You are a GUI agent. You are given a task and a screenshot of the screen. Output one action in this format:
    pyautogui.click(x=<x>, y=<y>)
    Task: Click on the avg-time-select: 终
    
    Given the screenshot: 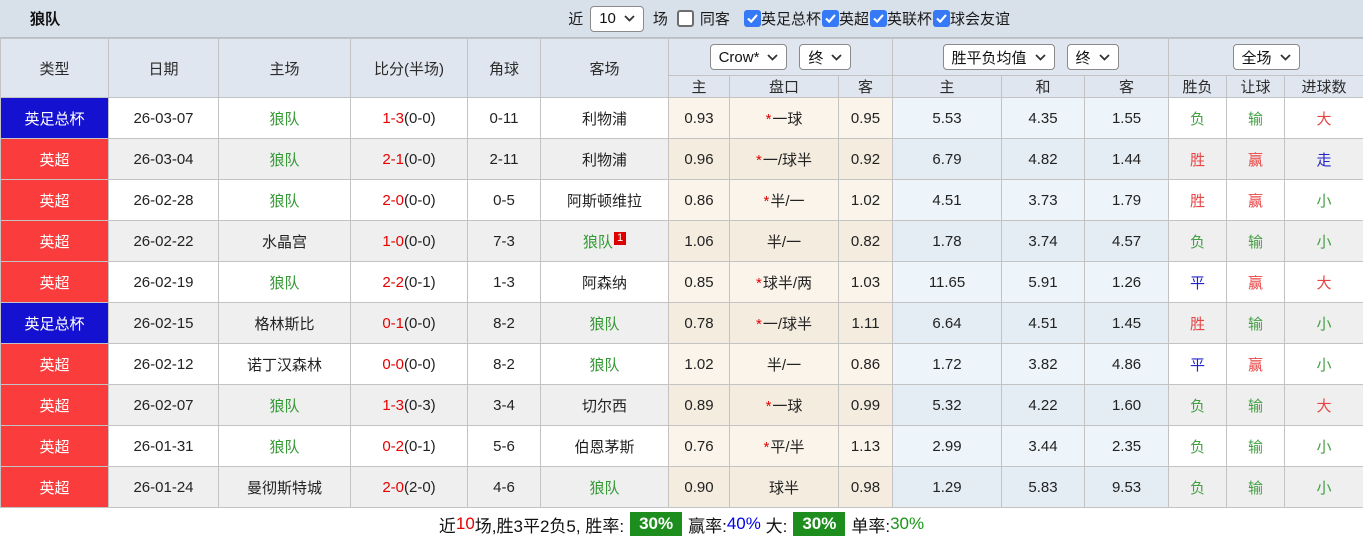 What is the action you would take?
    pyautogui.click(x=1092, y=57)
    